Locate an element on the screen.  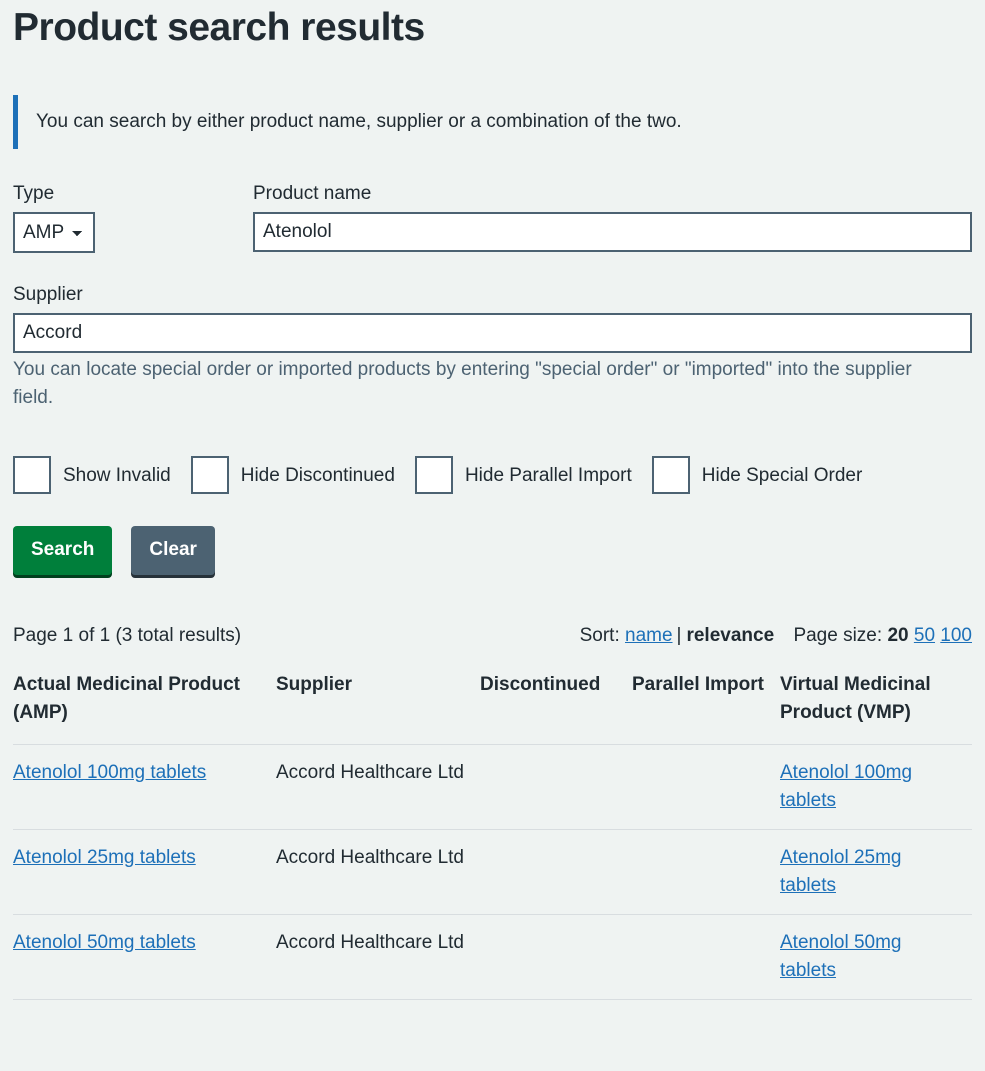
column-header-amp: Actual Medicinal Product (AMP) is located at coordinates (144, 708).